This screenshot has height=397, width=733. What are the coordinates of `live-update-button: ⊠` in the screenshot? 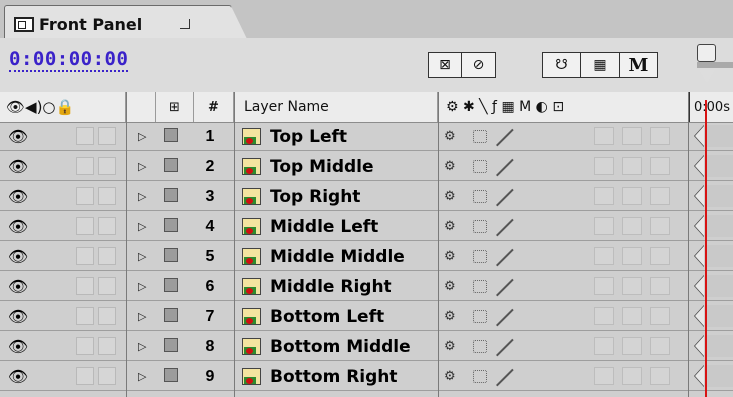 It's located at (445, 65).